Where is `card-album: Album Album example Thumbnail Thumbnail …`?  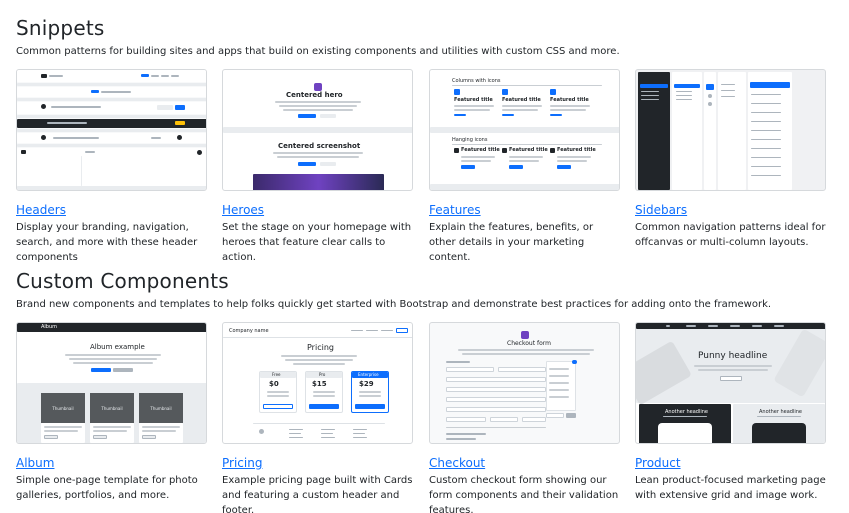 card-album: Album Album example Thumbnail Thumbnail … is located at coordinates (111, 412).